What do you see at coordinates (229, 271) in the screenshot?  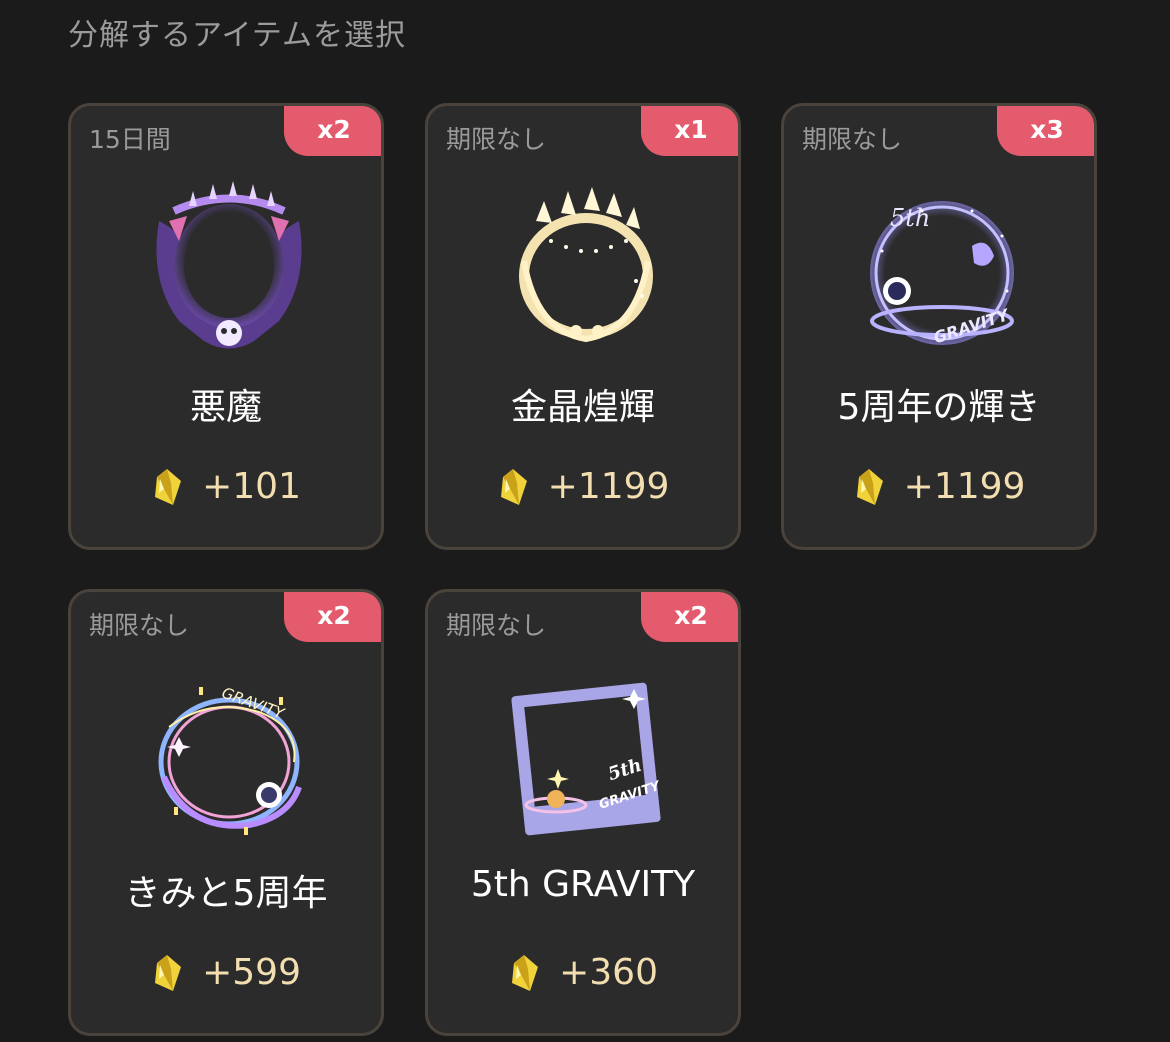 I see `demon-frame-icon` at bounding box center [229, 271].